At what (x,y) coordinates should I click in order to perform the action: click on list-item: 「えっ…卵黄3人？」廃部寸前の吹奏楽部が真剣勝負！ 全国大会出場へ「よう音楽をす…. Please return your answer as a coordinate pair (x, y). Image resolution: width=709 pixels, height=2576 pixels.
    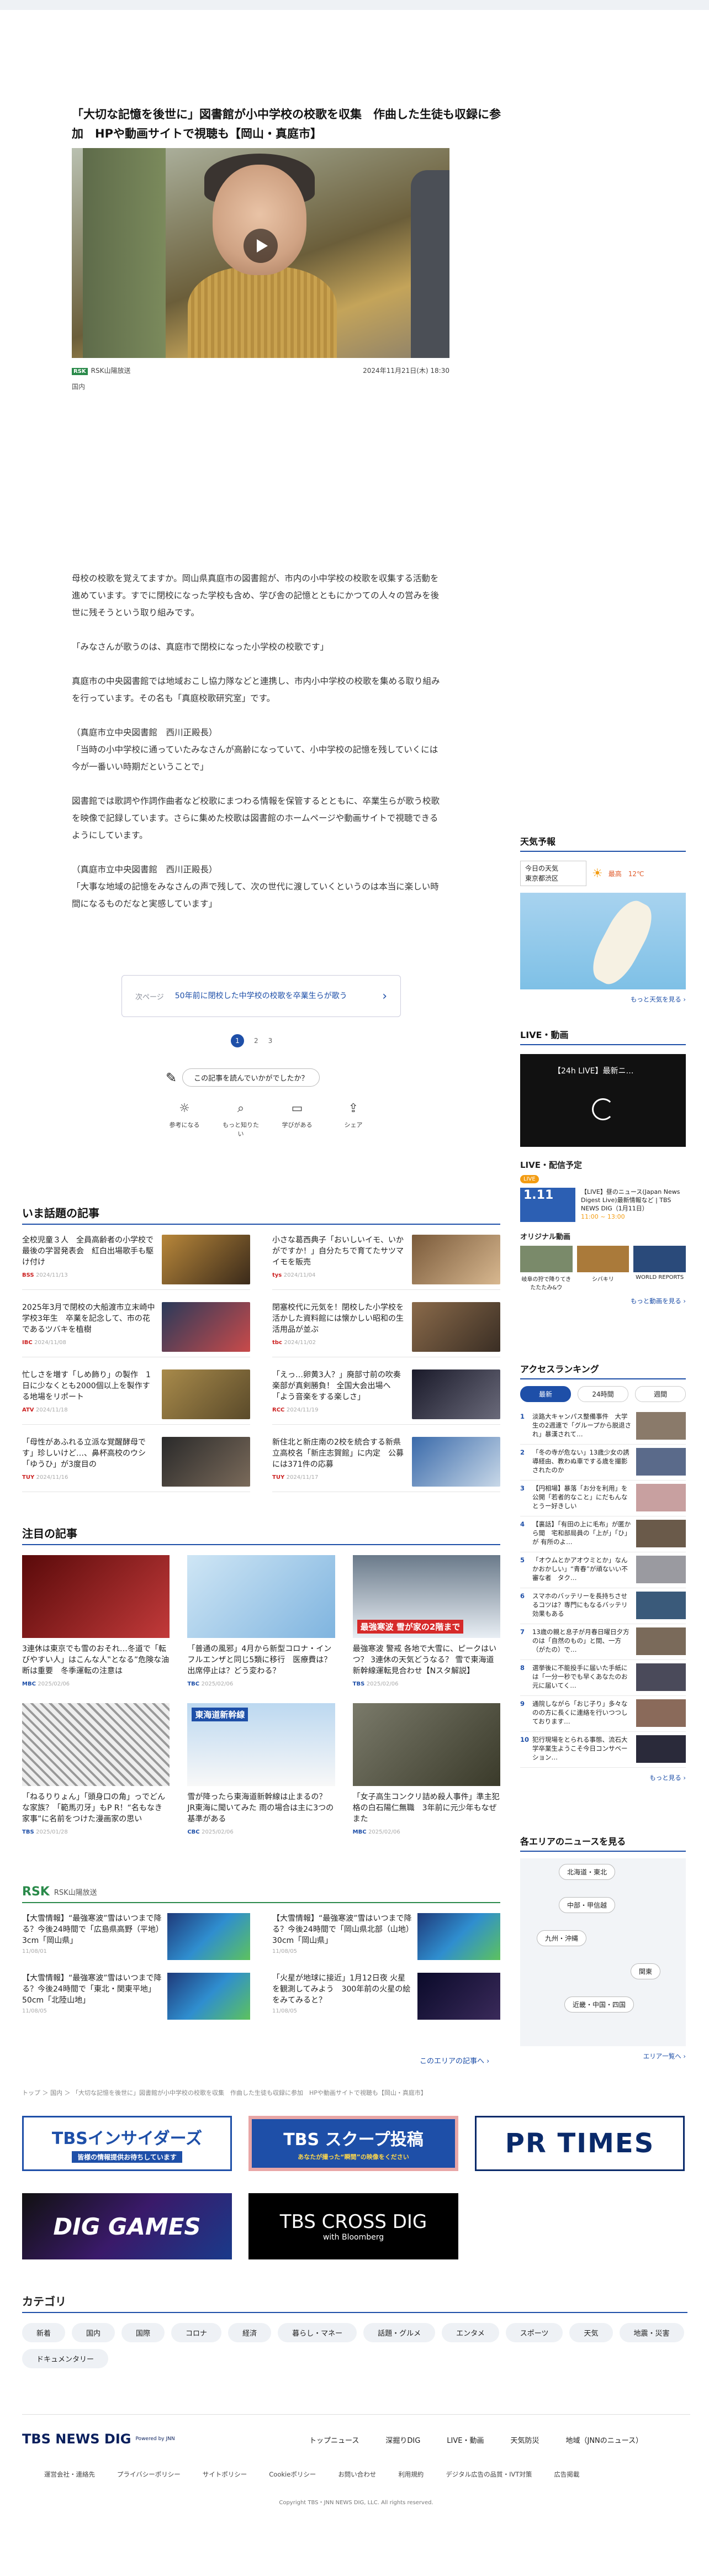
    Looking at the image, I should click on (386, 1397).